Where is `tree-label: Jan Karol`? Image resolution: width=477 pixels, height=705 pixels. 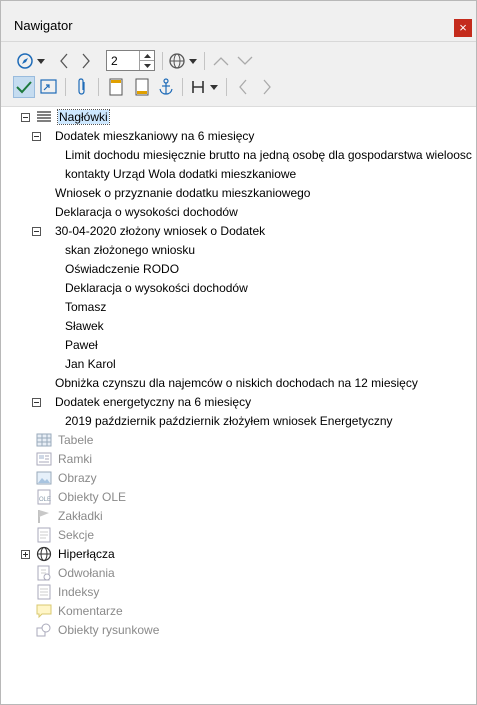
tree-label: Jan Karol is located at coordinates (90, 364).